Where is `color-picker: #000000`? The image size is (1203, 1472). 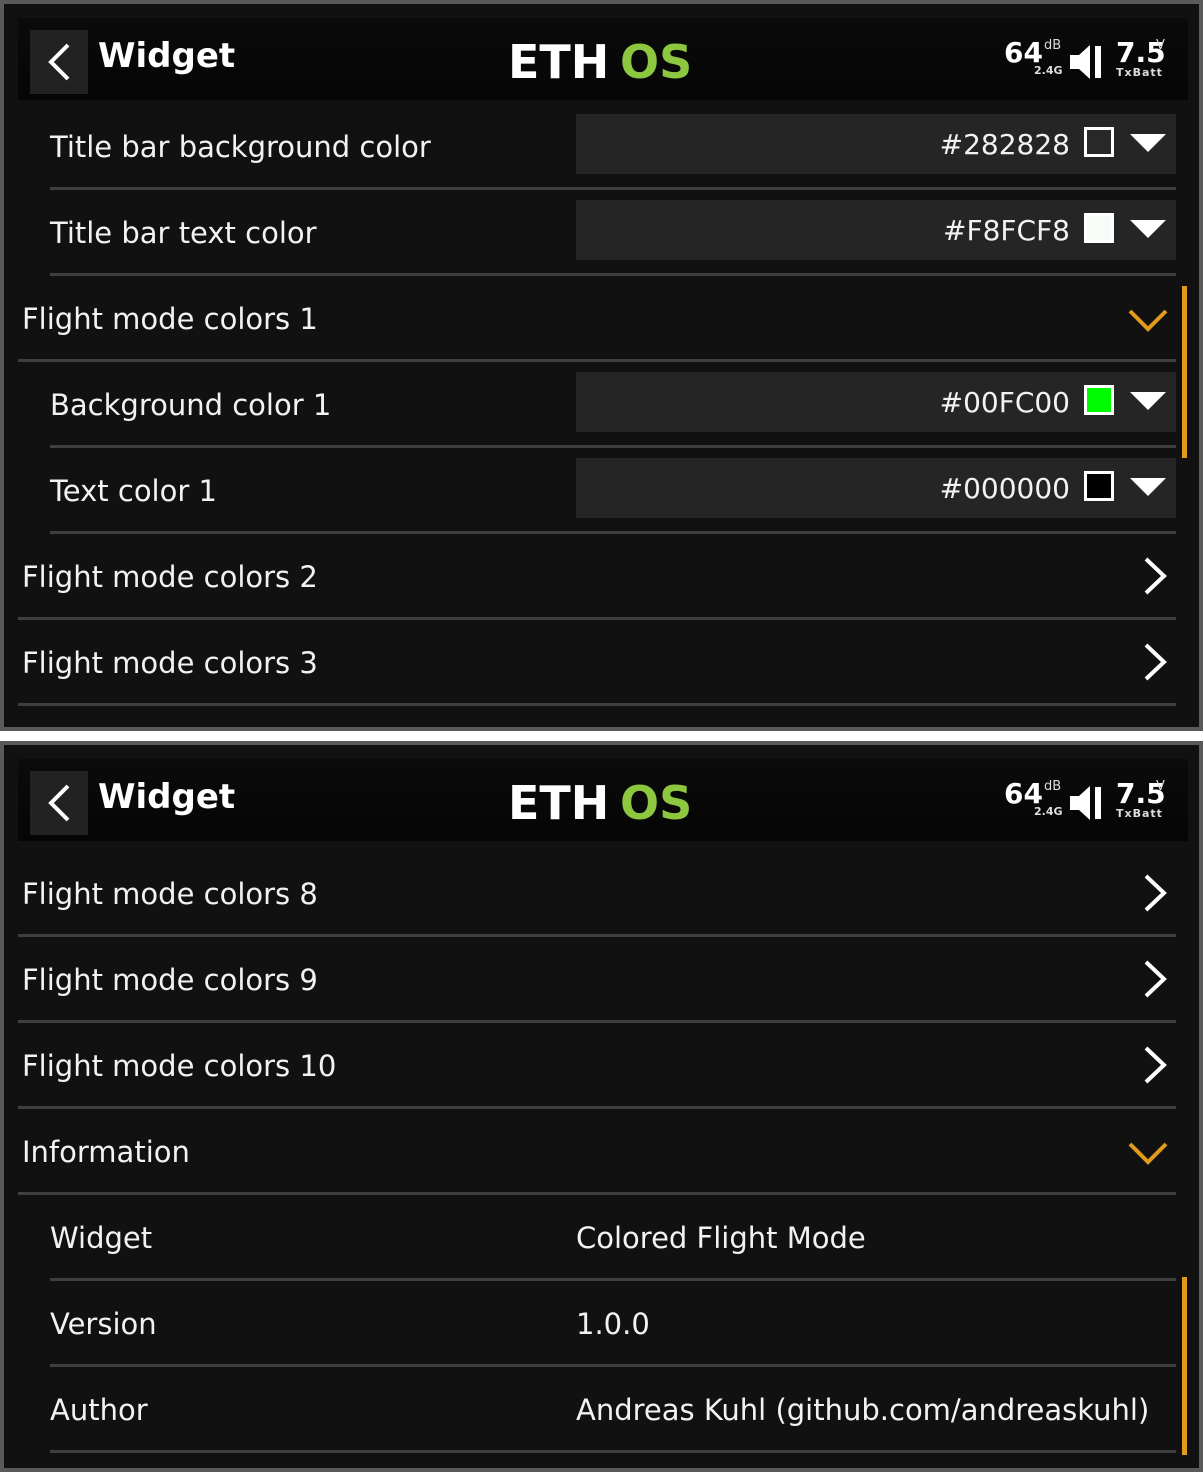 color-picker: #000000 is located at coordinates (876, 488).